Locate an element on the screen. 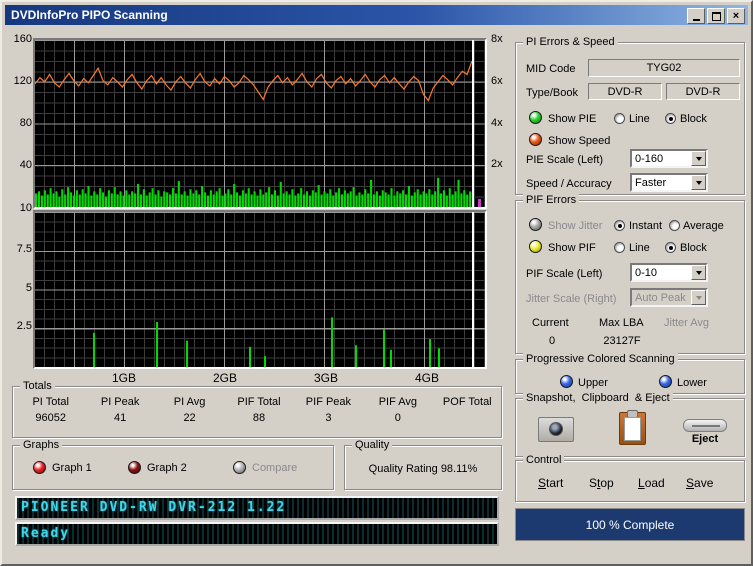 The image size is (753, 566). snapshot-title: Snapshot, Clipboard & Eject is located at coordinates (598, 398).